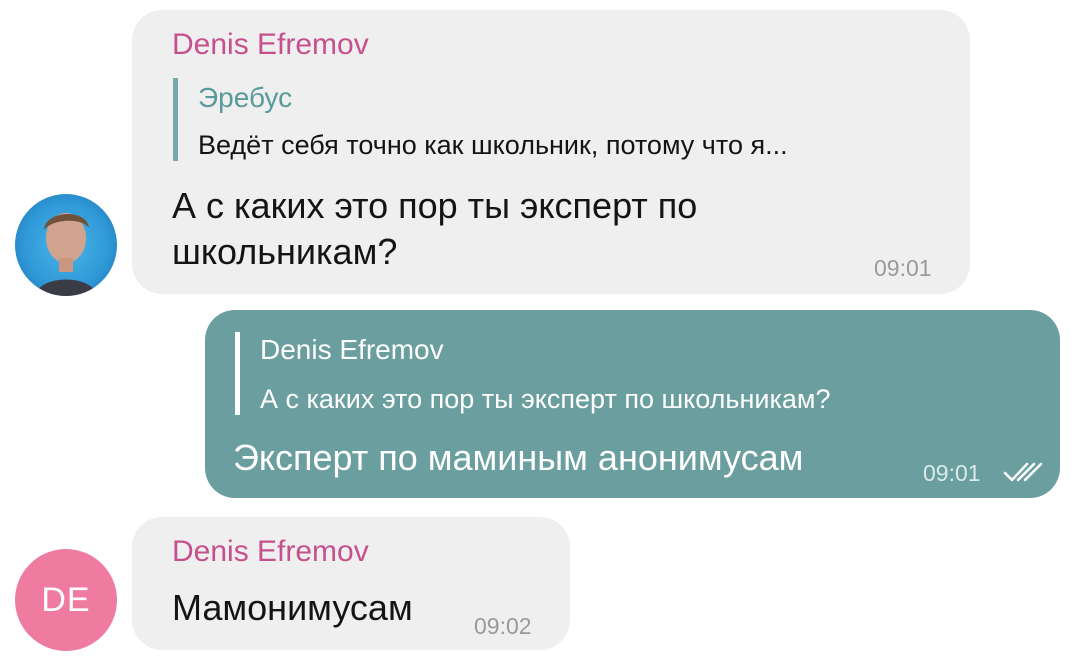 The image size is (1080, 671). What do you see at coordinates (66, 254) in the screenshot?
I see `person-photo-icon` at bounding box center [66, 254].